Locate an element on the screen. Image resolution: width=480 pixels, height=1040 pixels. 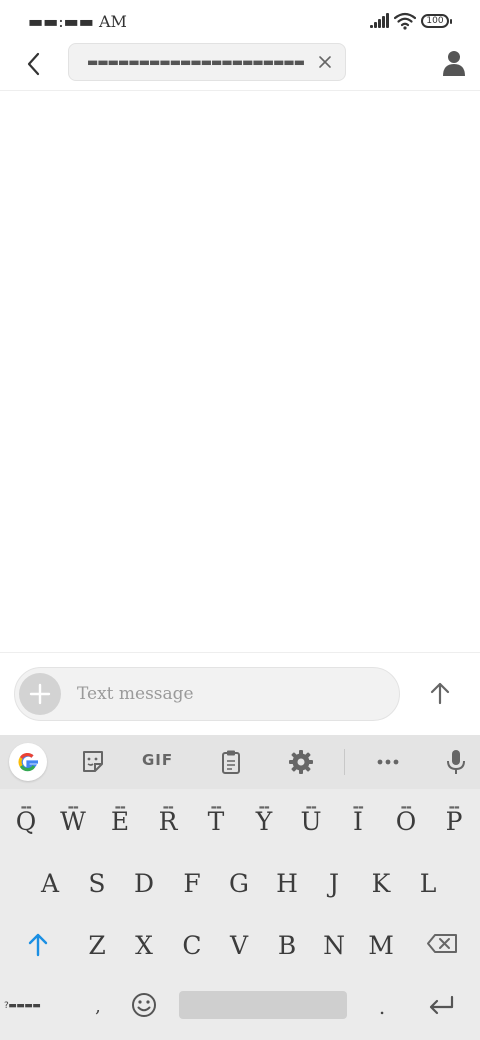
key-f: F is located at coordinates (192, 884).